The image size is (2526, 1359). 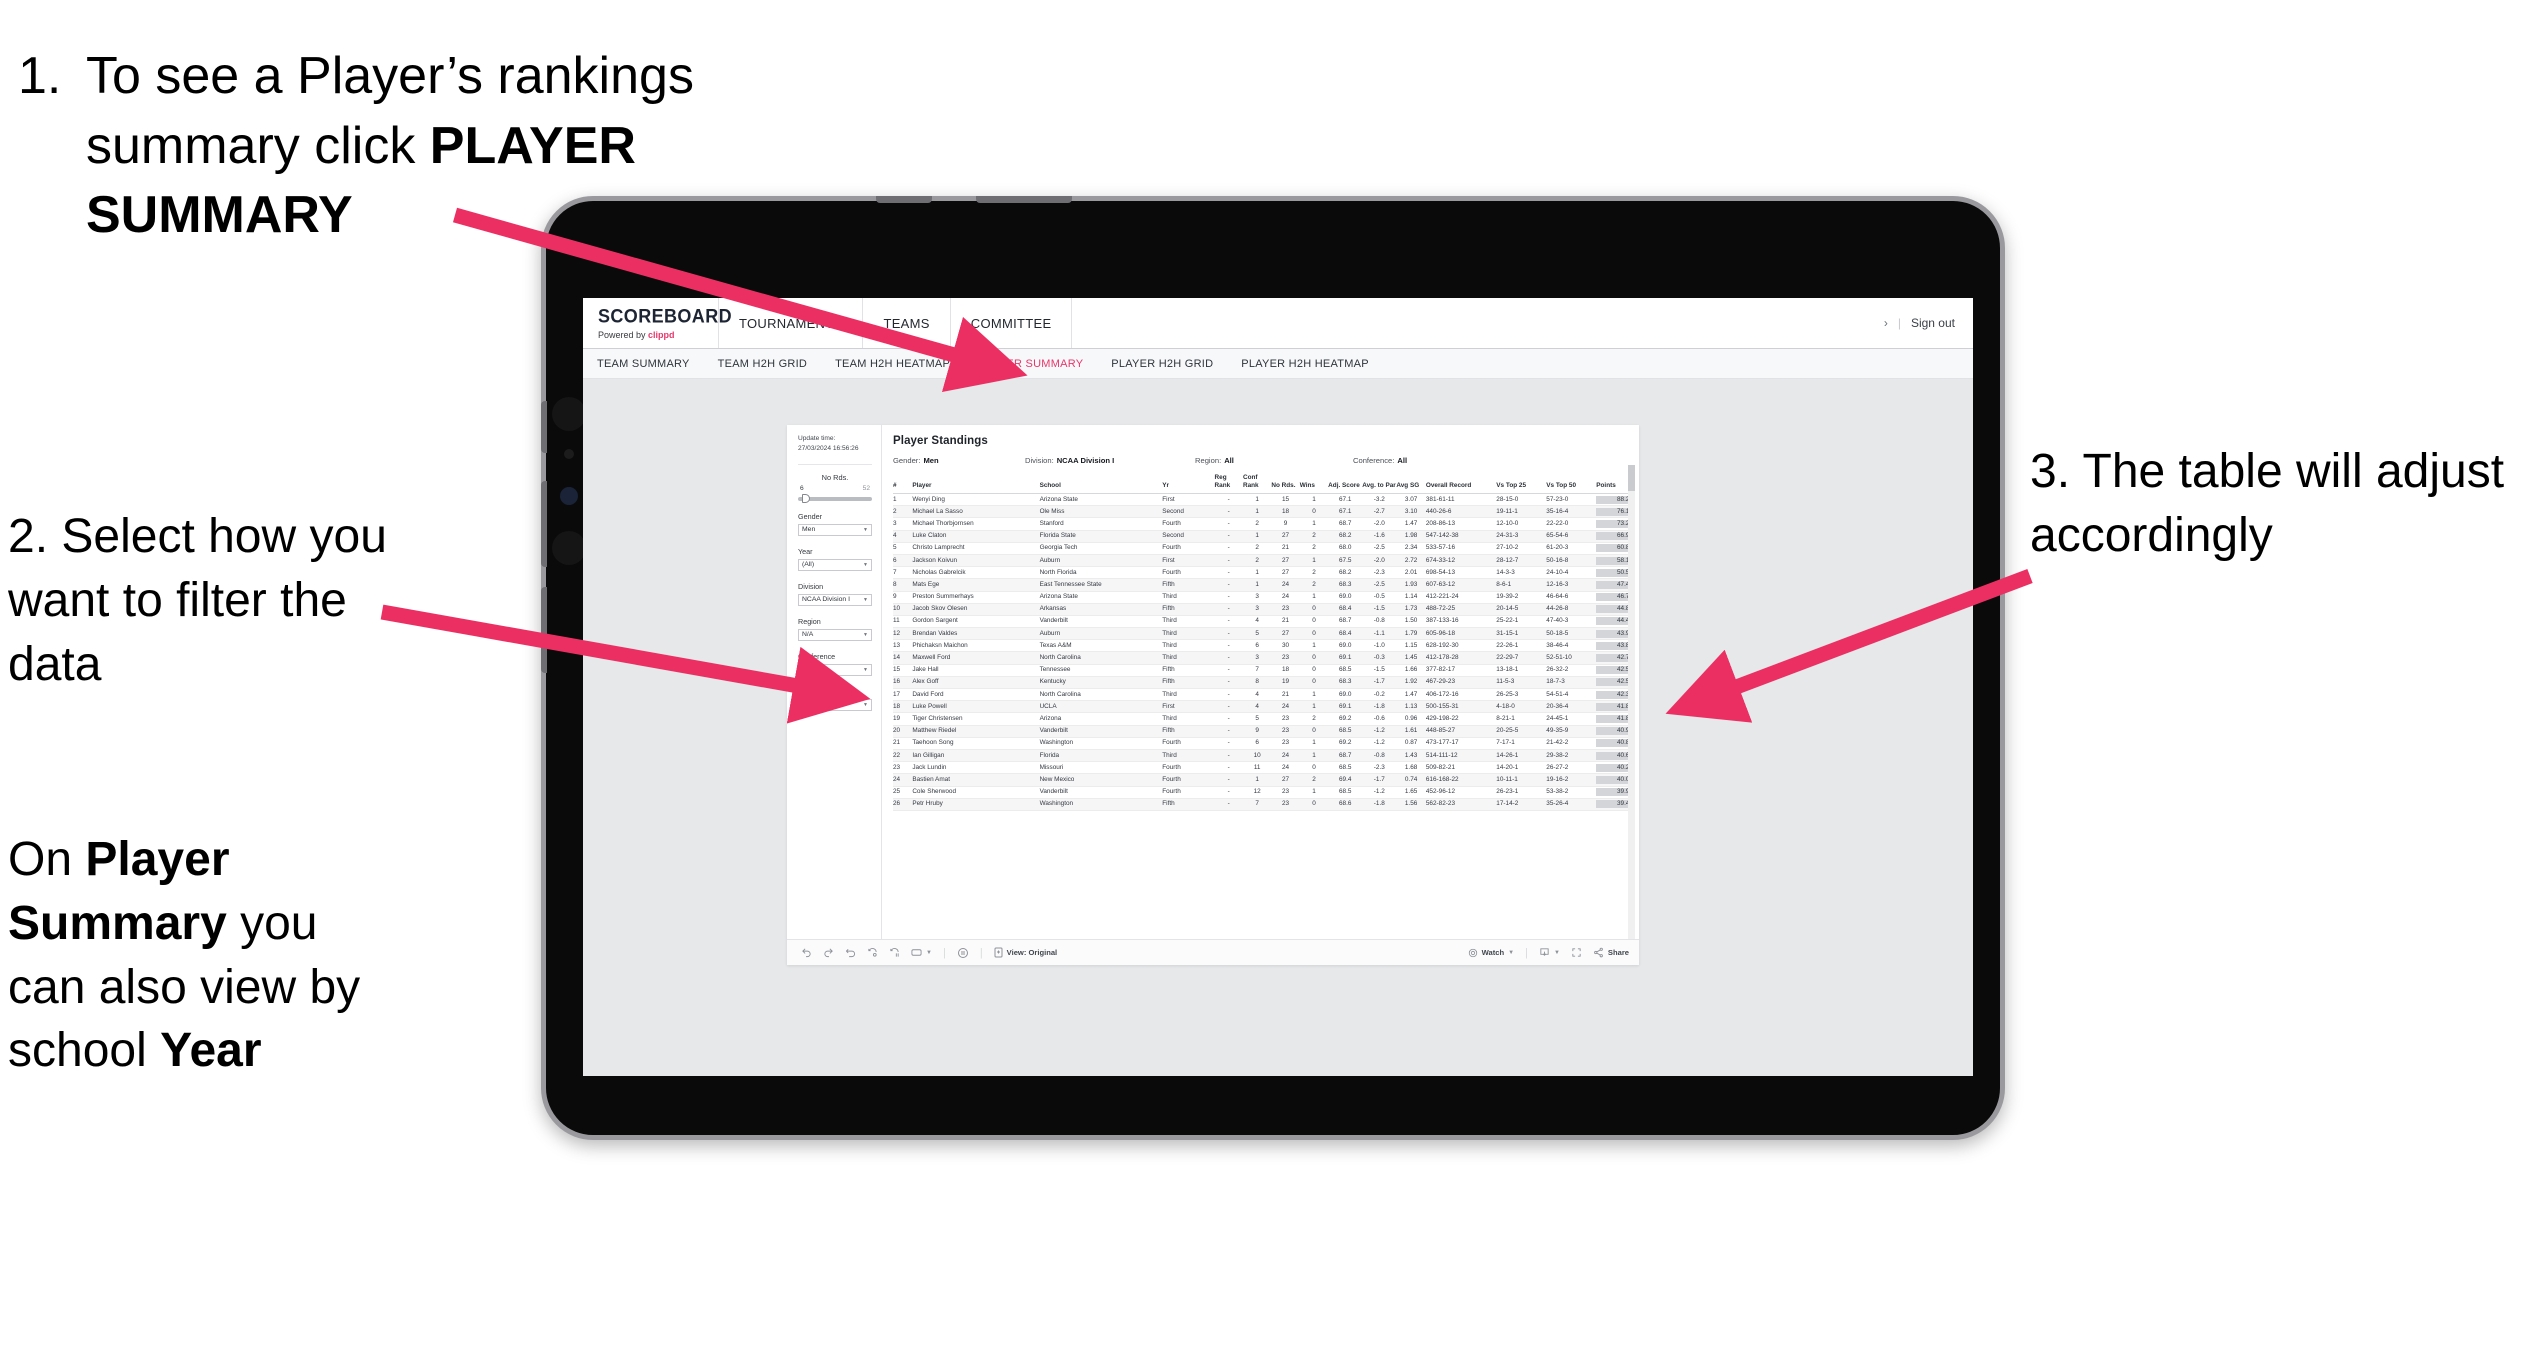 I want to click on pause-icon, so click(x=963, y=953).